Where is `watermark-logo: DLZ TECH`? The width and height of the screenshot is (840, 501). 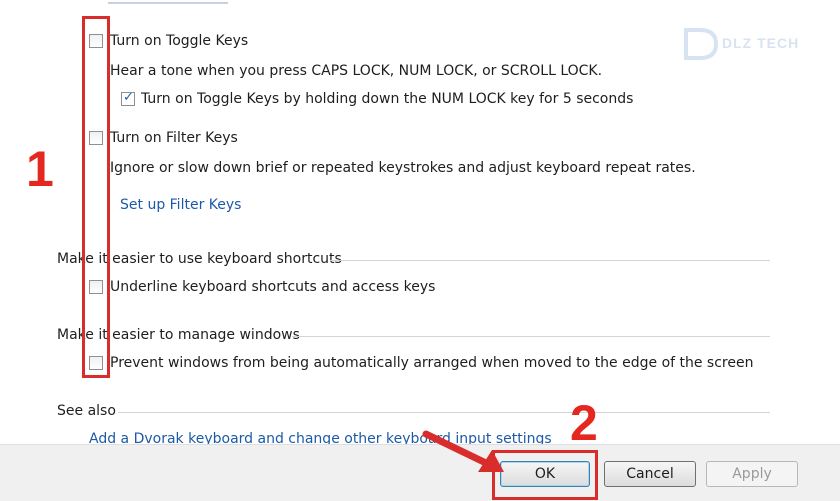
watermark-logo: DLZ TECH is located at coordinates (740, 44).